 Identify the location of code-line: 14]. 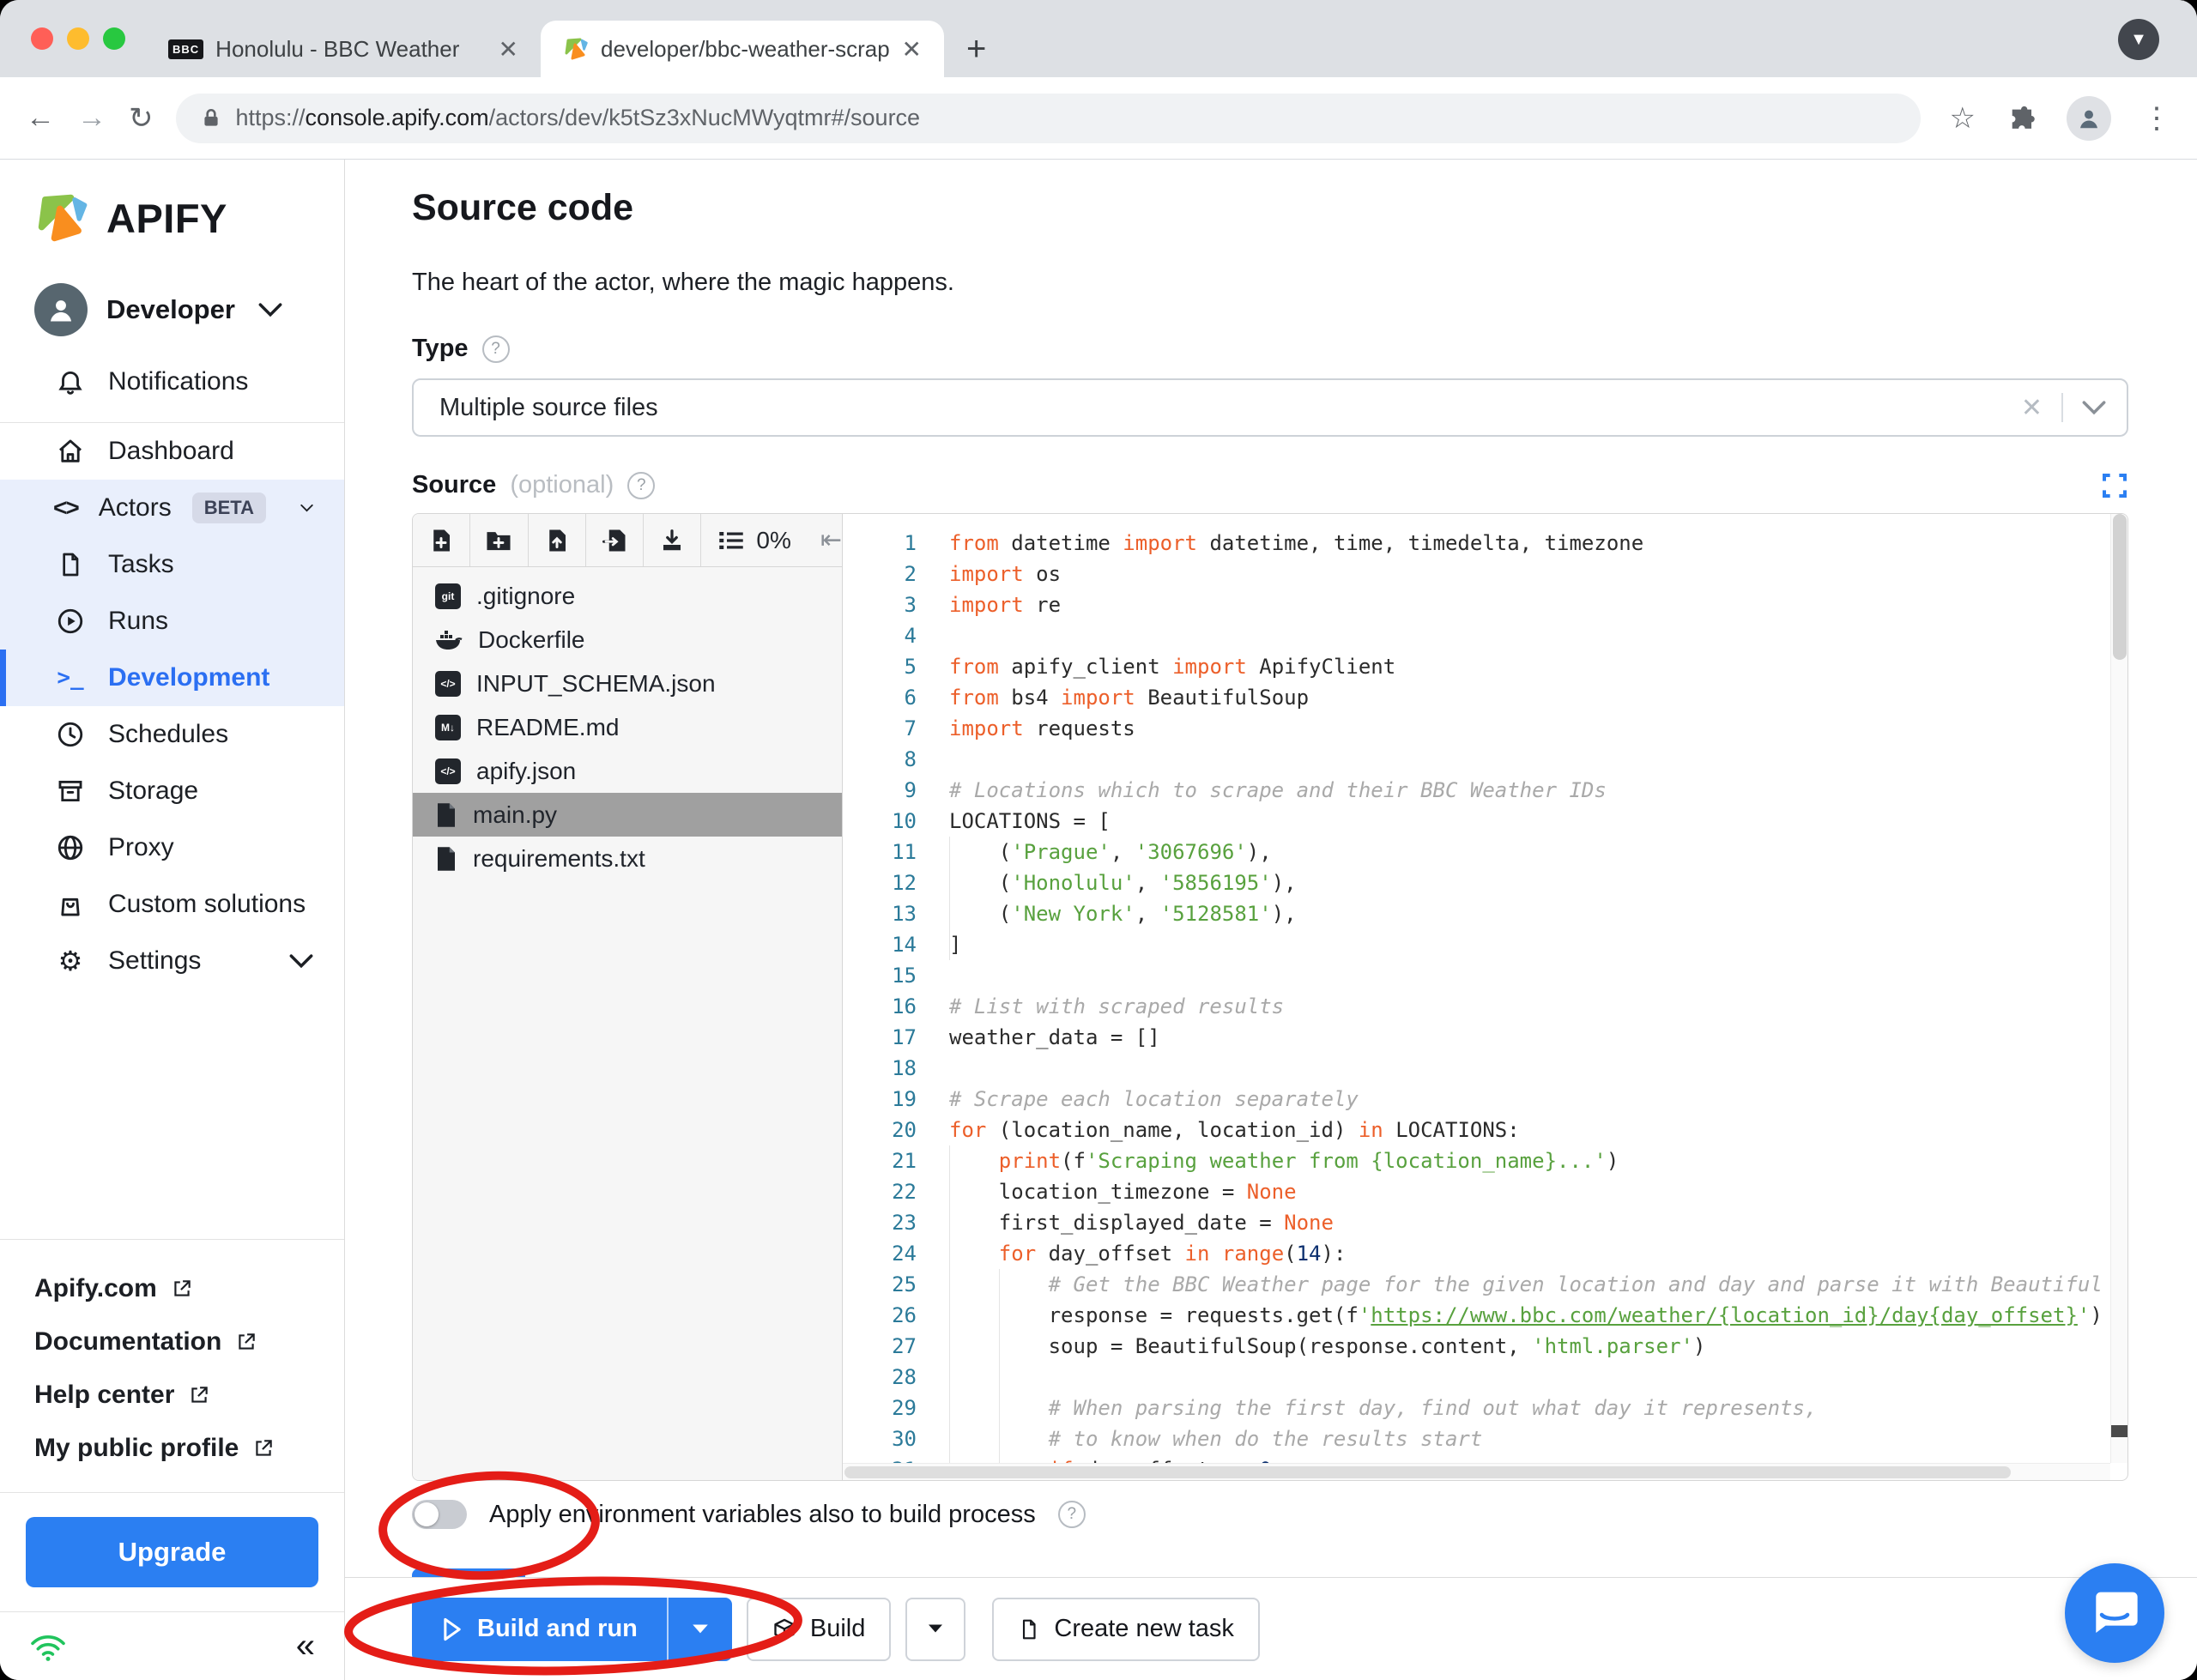
(1485, 944).